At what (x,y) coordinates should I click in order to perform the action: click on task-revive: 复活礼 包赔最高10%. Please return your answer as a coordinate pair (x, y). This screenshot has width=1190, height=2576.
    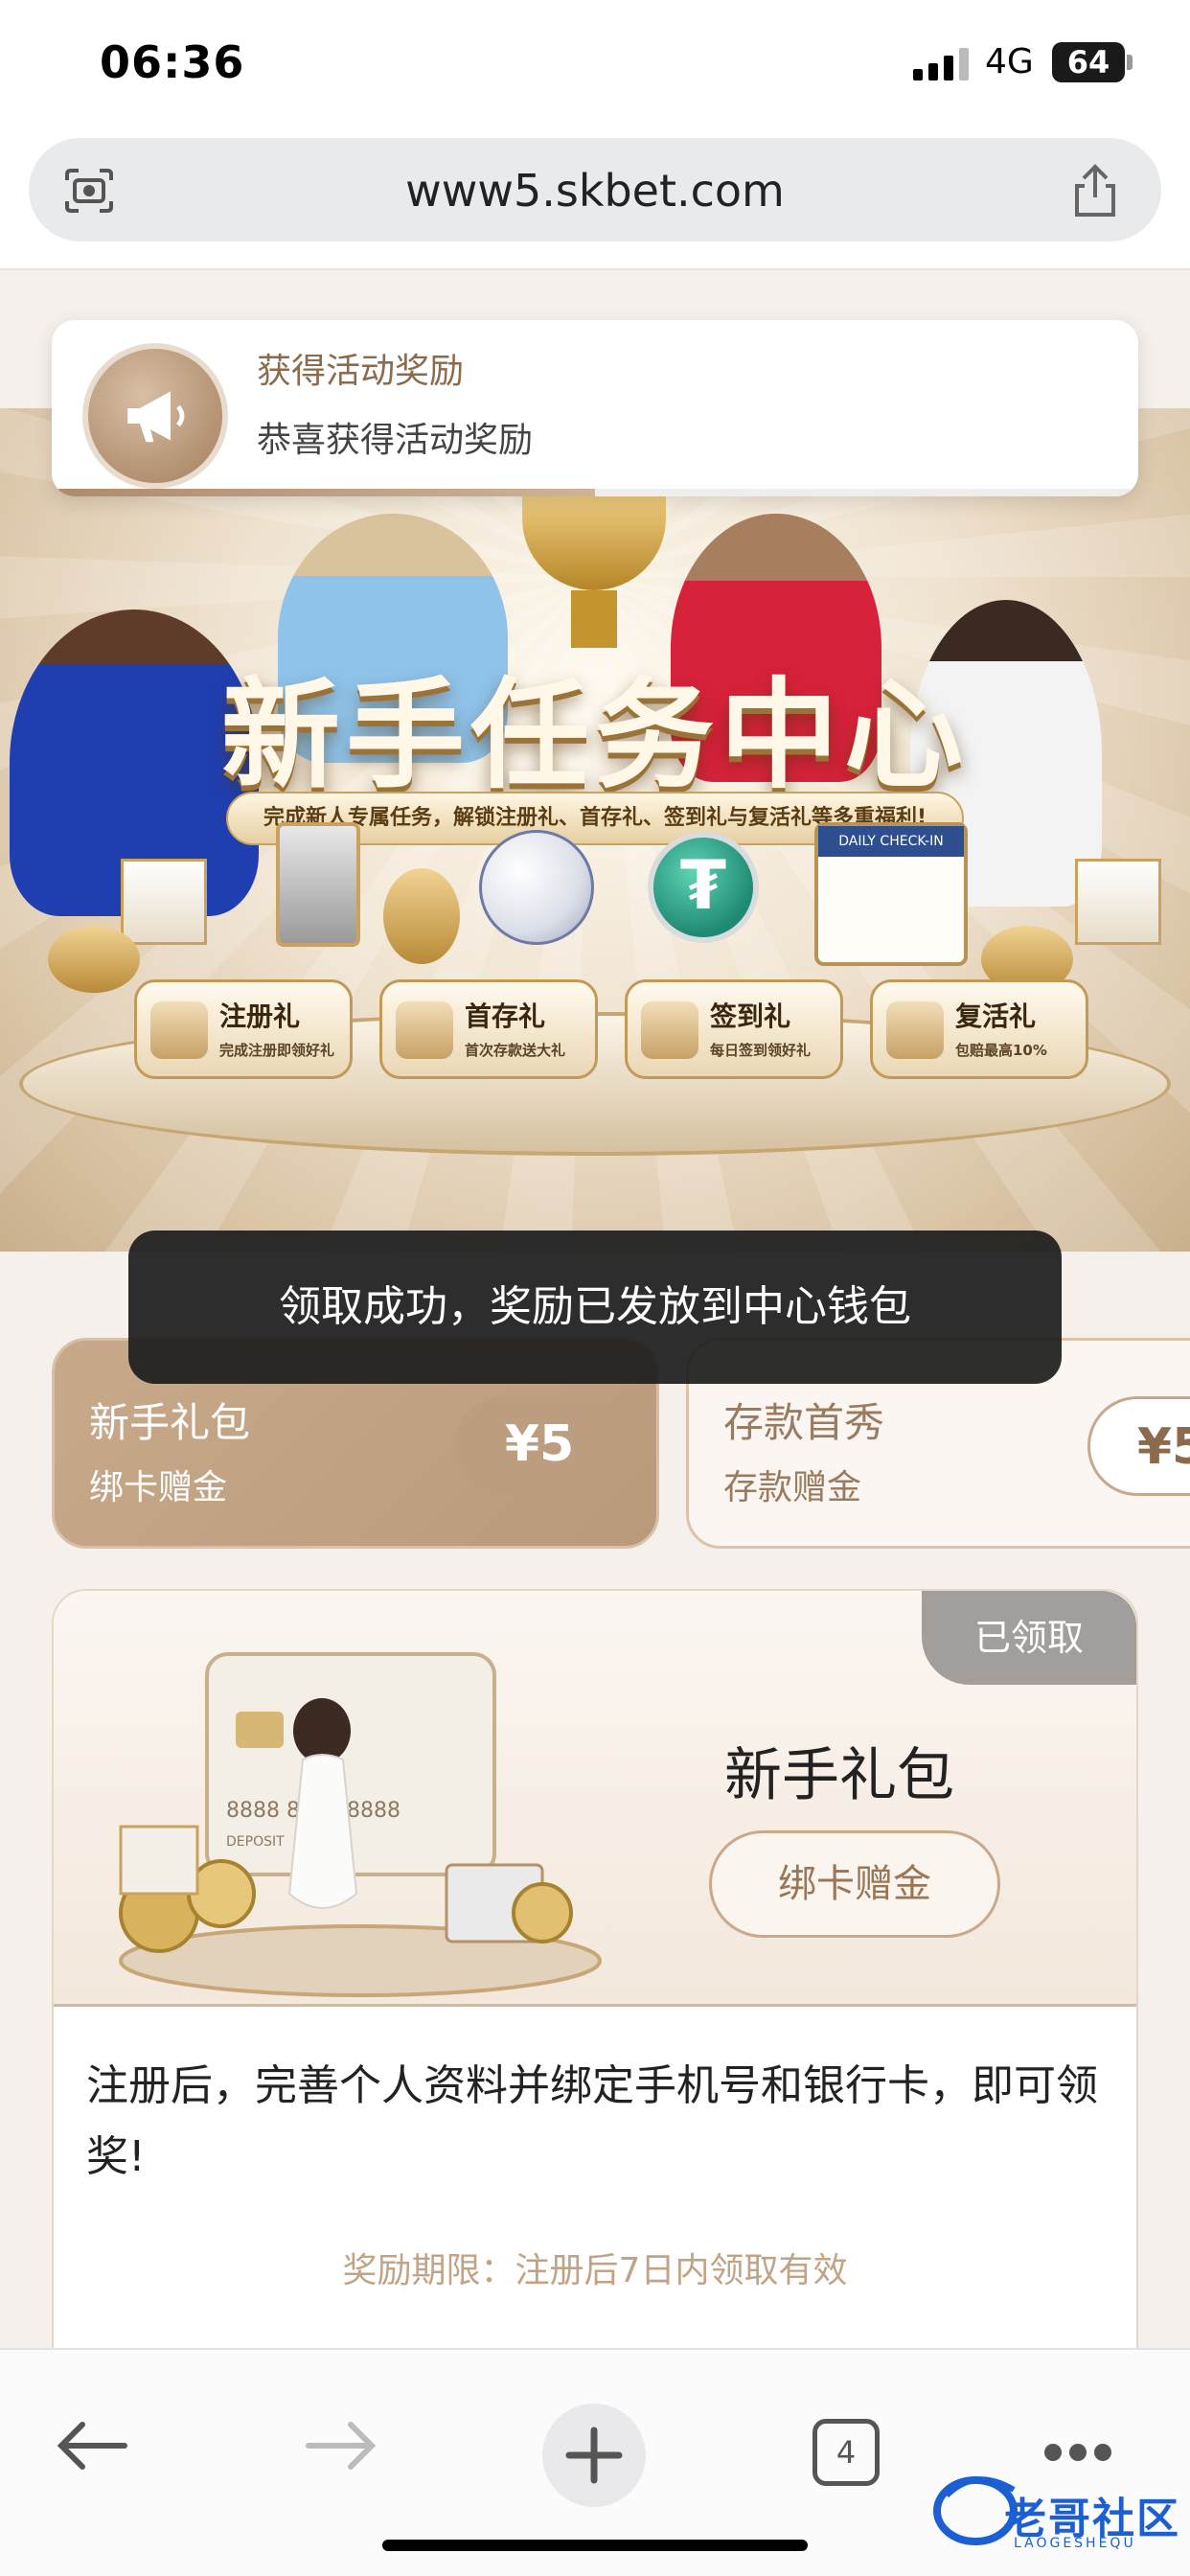
    Looking at the image, I should click on (979, 1029).